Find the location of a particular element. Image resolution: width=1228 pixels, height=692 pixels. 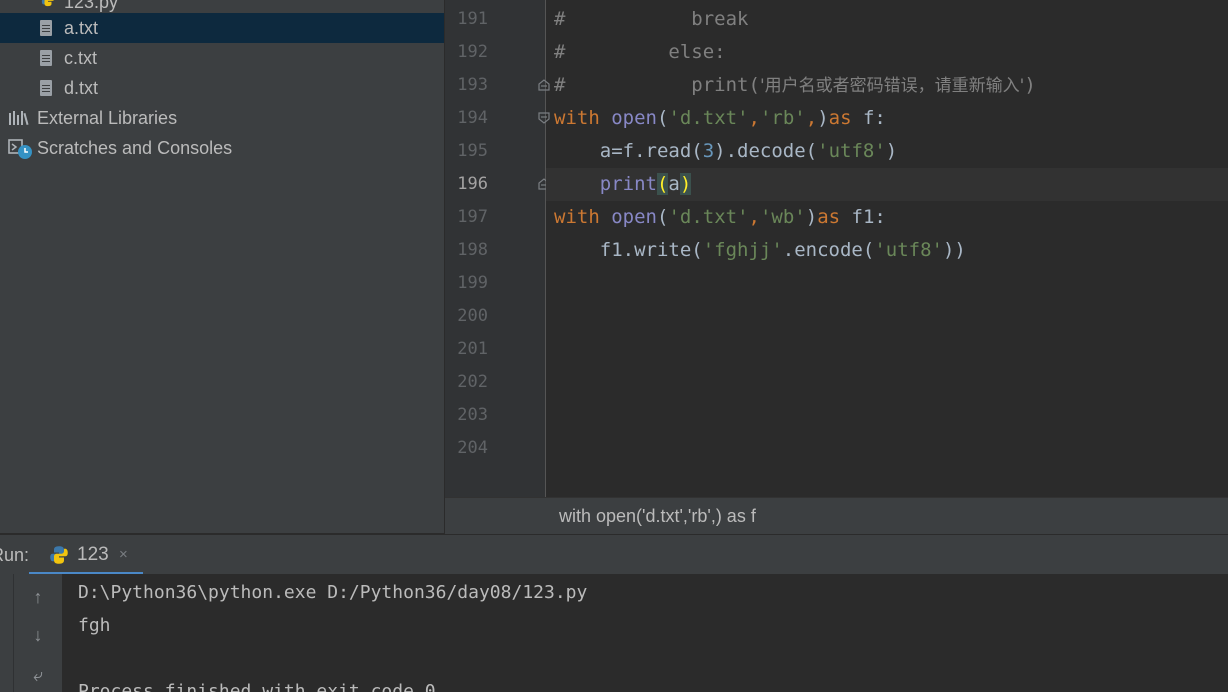

run-tab-123: 123 × is located at coordinates (86, 555).